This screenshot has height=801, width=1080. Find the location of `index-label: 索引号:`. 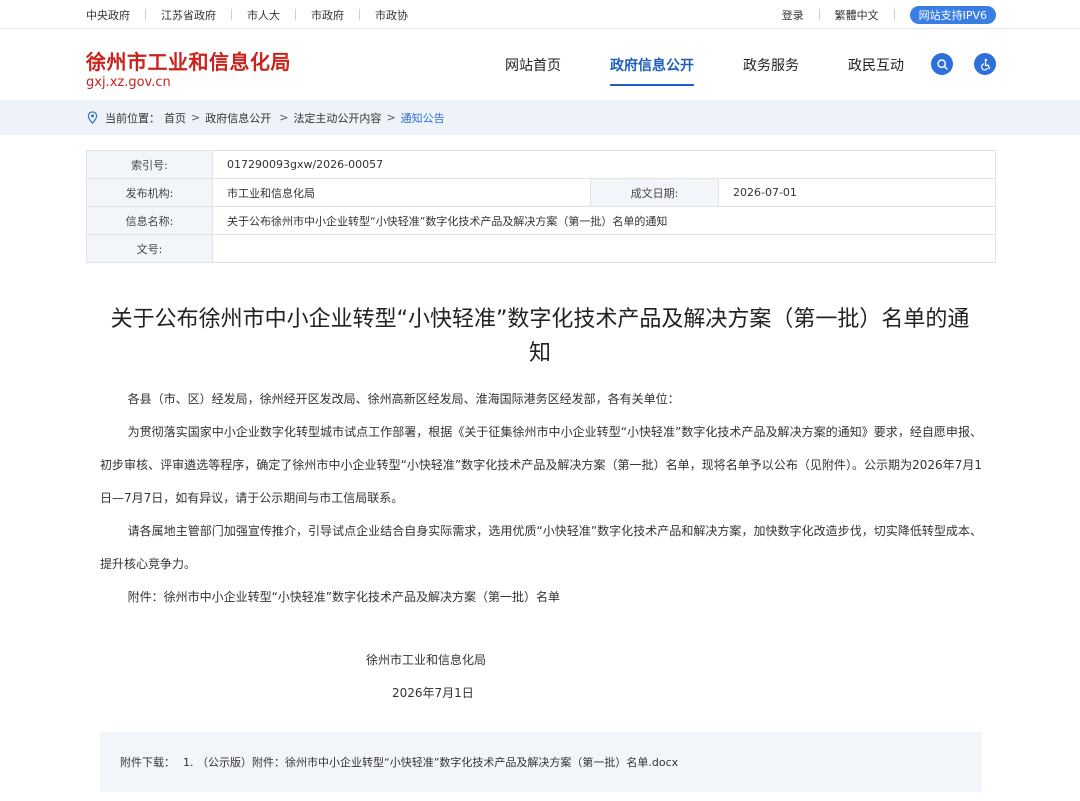

index-label: 索引号: is located at coordinates (149, 164).